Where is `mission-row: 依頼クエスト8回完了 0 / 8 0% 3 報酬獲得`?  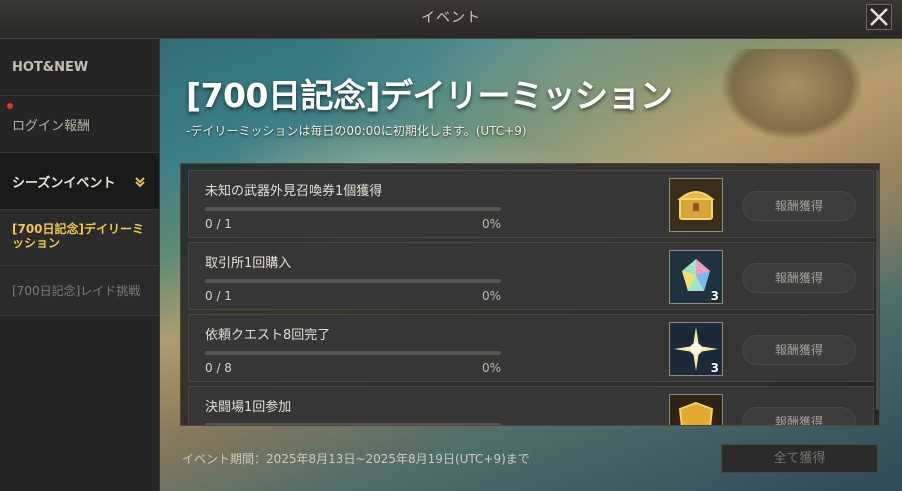 mission-row: 依頼クエスト8回完了 0 / 8 0% 3 報酬獲得 is located at coordinates (531, 348).